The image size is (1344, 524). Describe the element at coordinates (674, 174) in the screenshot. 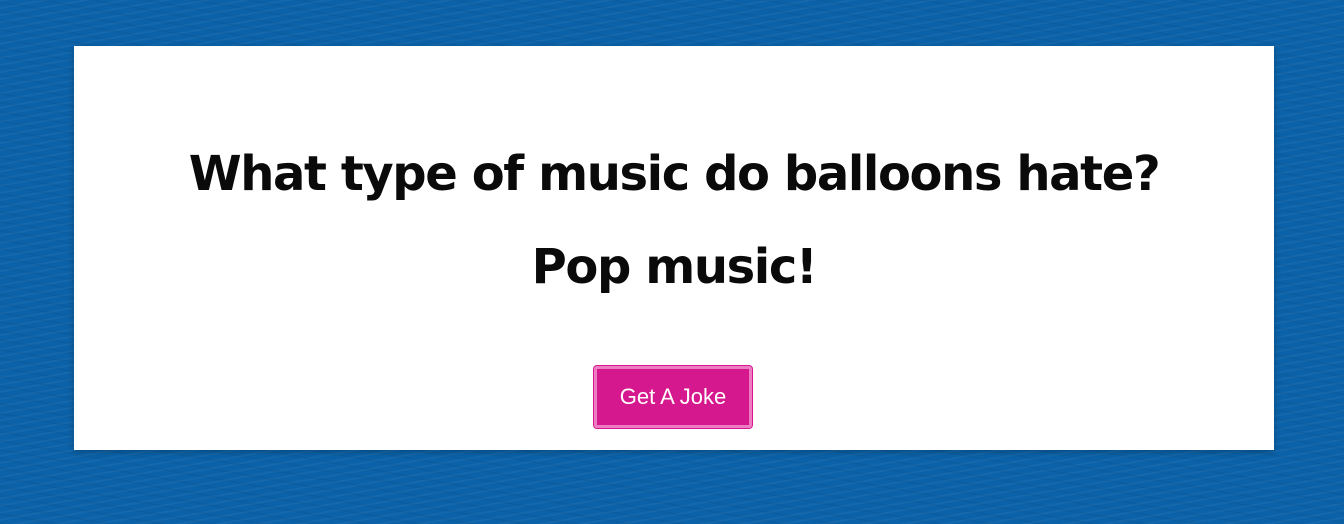

I see `joke-setup: What type of music do balloons hate?` at that location.